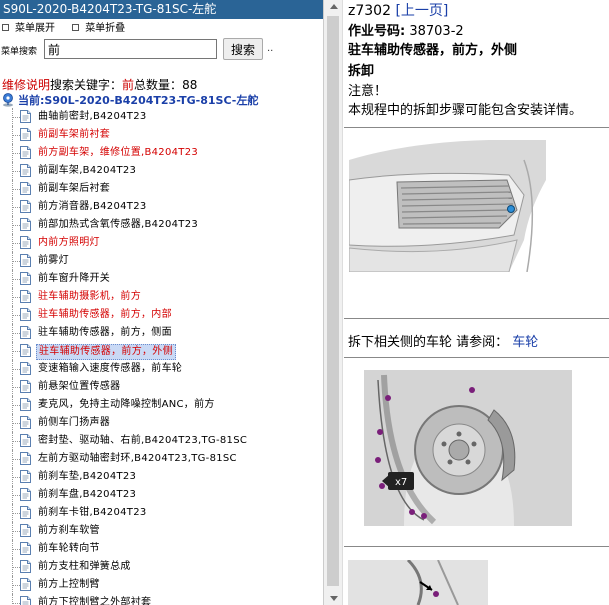 Image resolution: width=609 pixels, height=605 pixels. I want to click on tree-item: 驻车辅助传感器，前方，侧面, so click(161, 333).